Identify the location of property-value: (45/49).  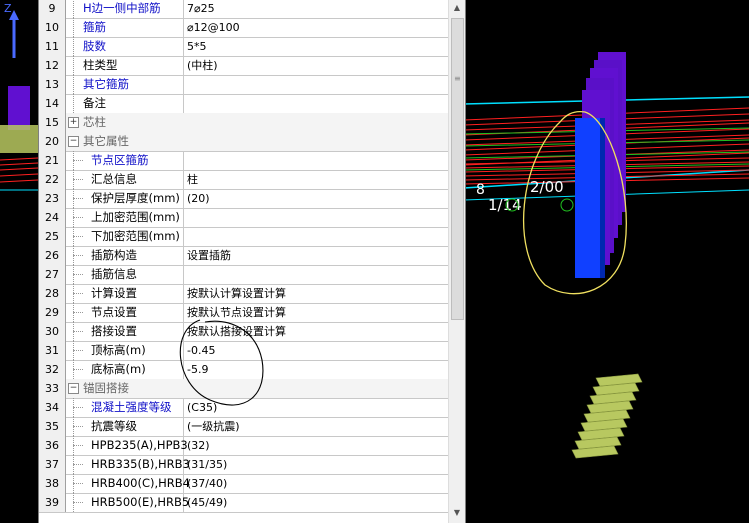
(207, 502).